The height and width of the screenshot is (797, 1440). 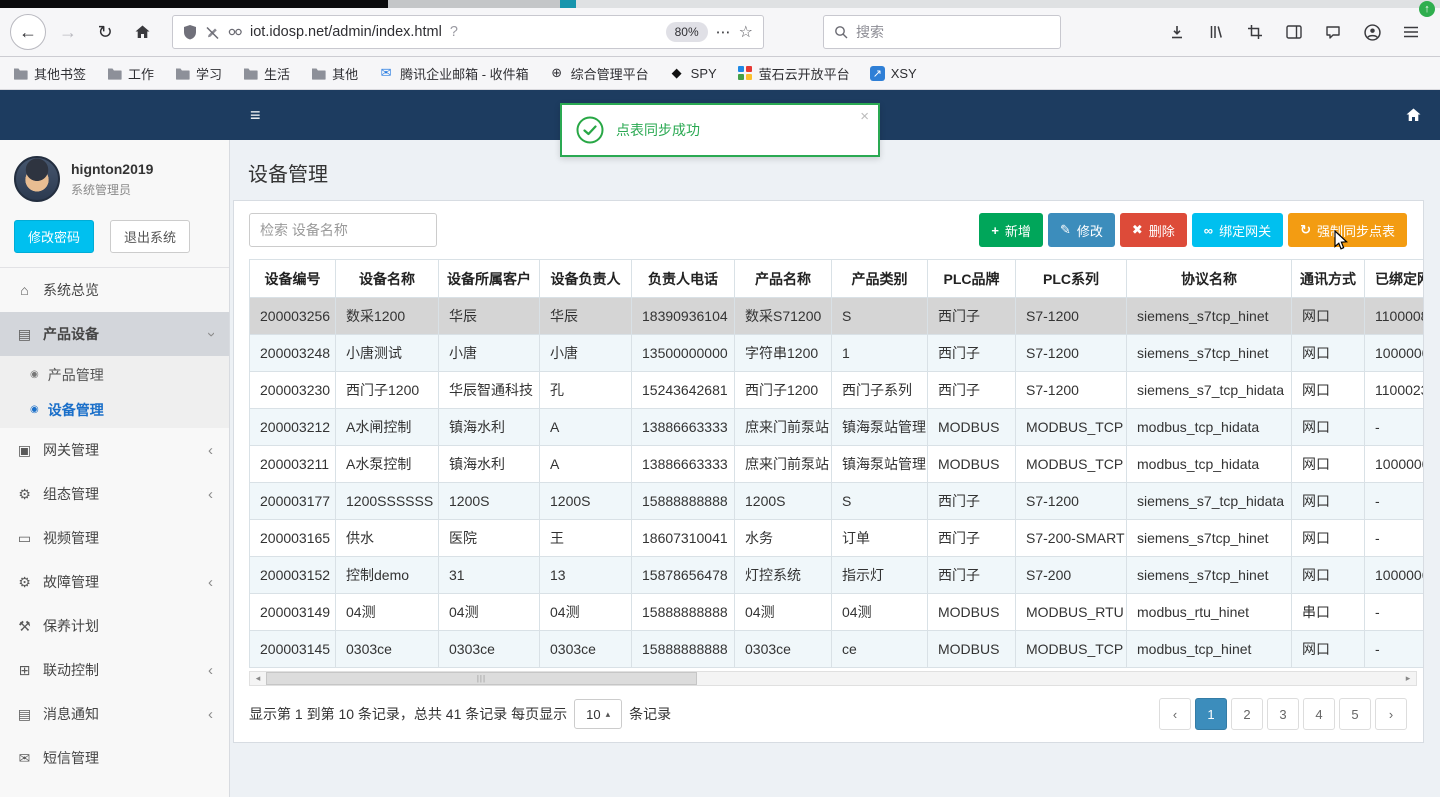 I want to click on toolbar-button-0: + 新增, so click(x=1011, y=230).